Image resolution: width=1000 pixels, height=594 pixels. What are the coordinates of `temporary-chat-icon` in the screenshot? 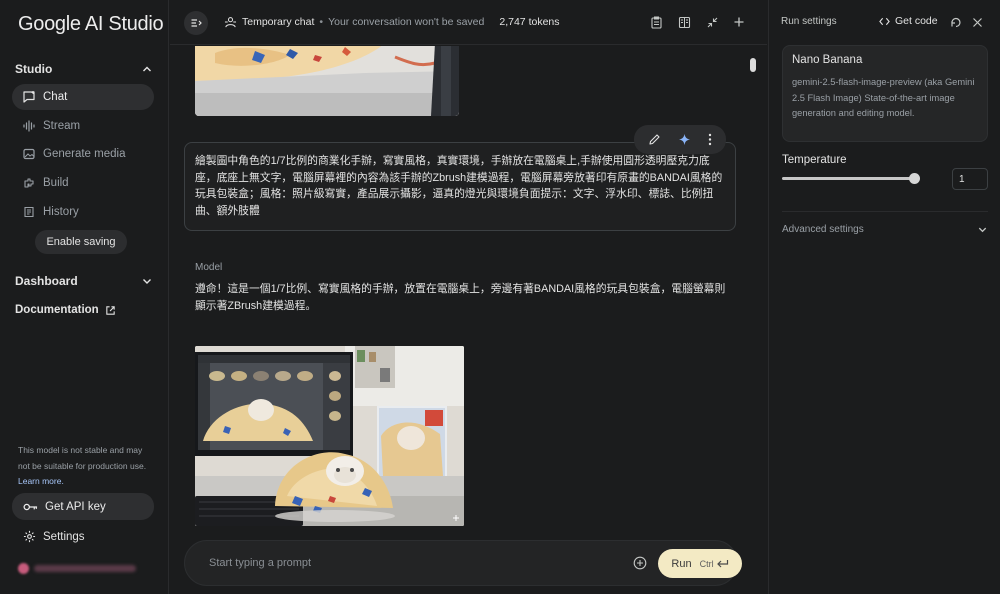 It's located at (230, 22).